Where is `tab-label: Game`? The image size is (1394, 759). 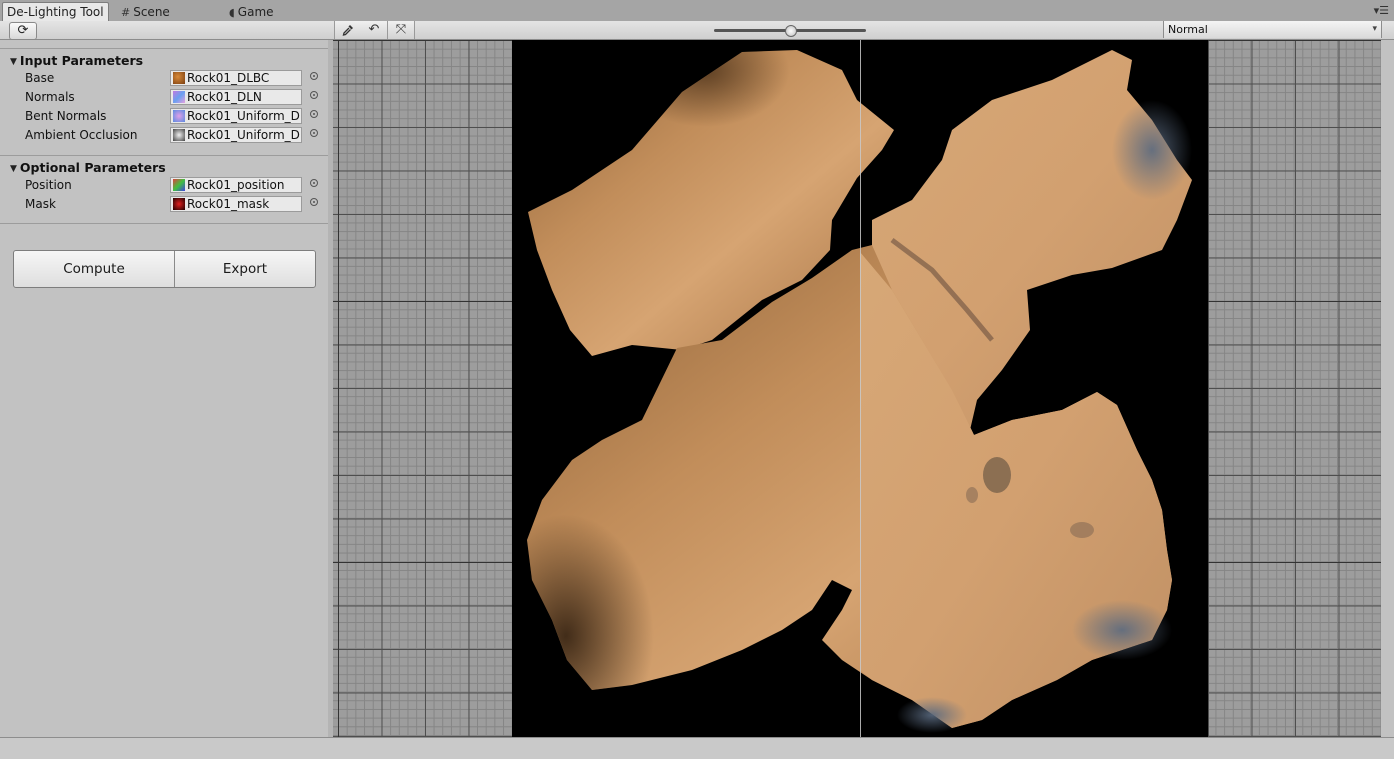 tab-label: Game is located at coordinates (255, 12).